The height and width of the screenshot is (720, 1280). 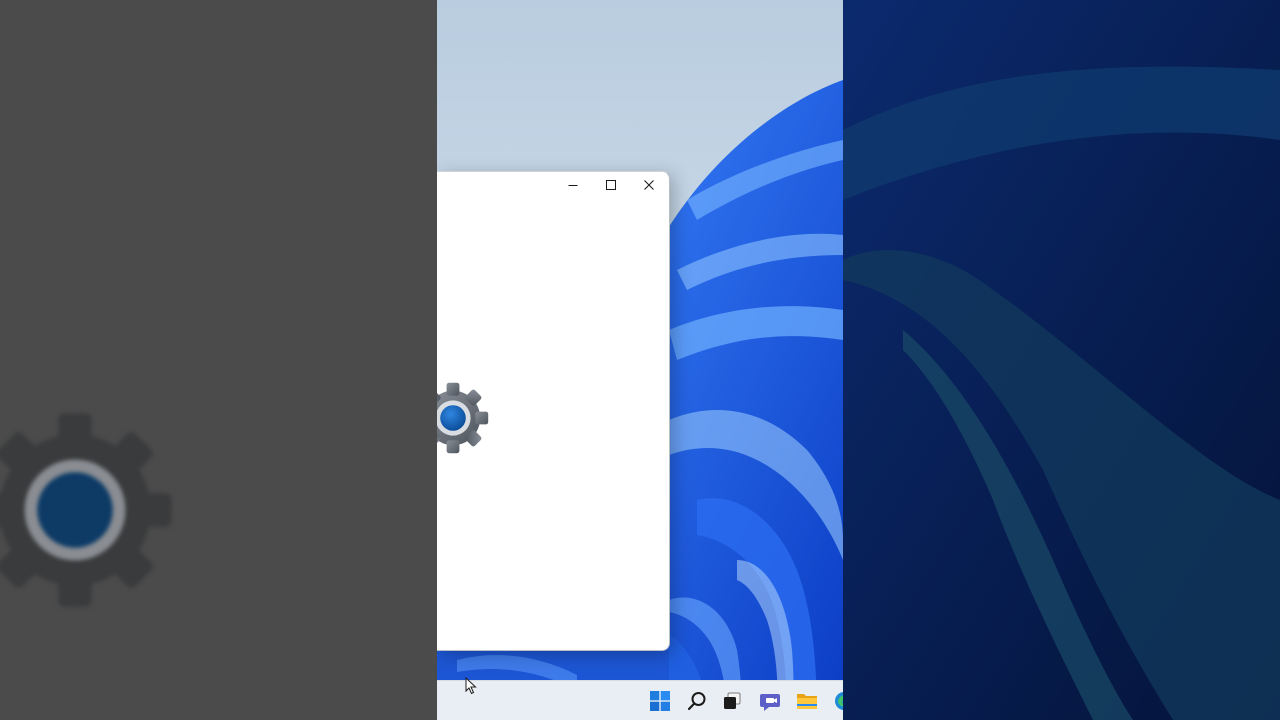 I want to click on minimize-icon, so click(x=573, y=185).